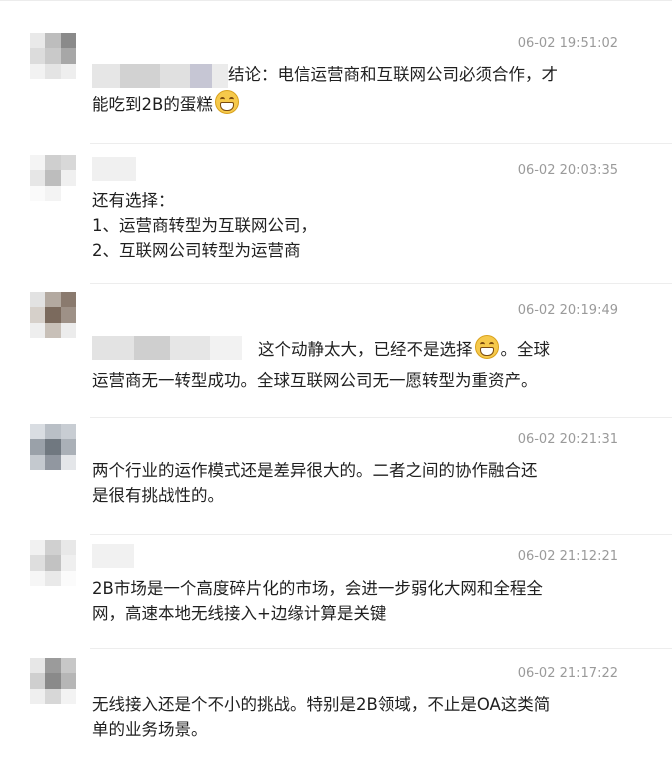  What do you see at coordinates (150, 729) in the screenshot?
I see `comment-text-line: 单的业务场景。` at bounding box center [150, 729].